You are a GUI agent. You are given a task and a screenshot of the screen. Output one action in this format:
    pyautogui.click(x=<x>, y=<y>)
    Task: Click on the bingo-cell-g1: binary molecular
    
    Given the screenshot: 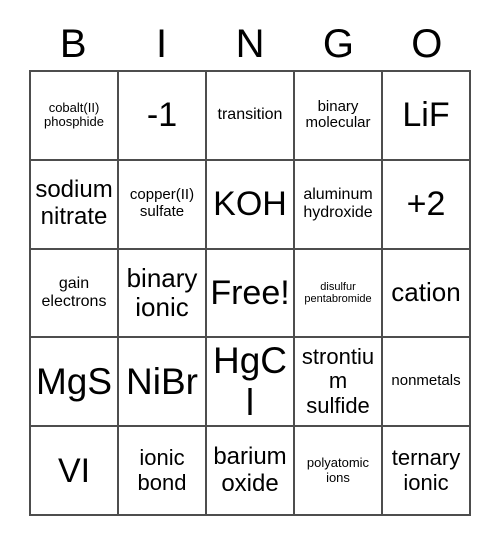 What is the action you would take?
    pyautogui.click(x=339, y=116)
    